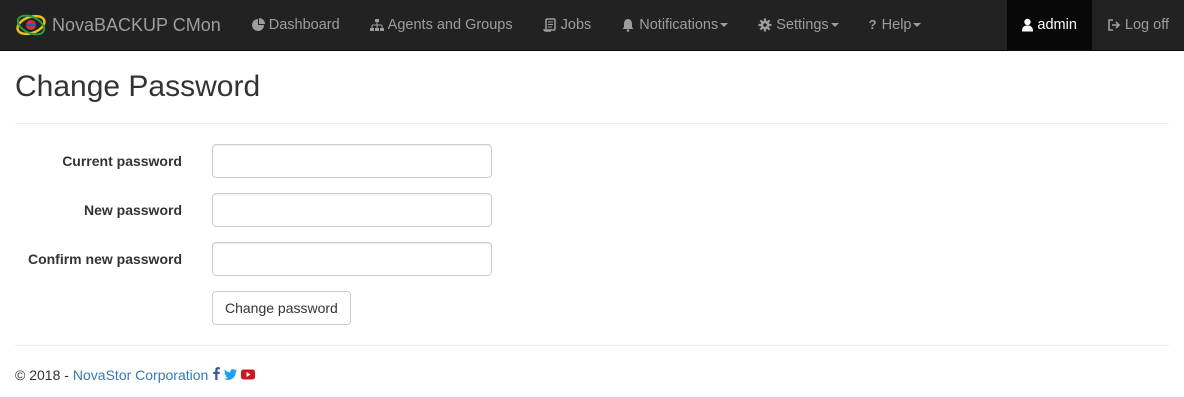 This screenshot has width=1184, height=397. What do you see at coordinates (104, 259) in the screenshot?
I see `confirm-password-label: Confirm new password` at bounding box center [104, 259].